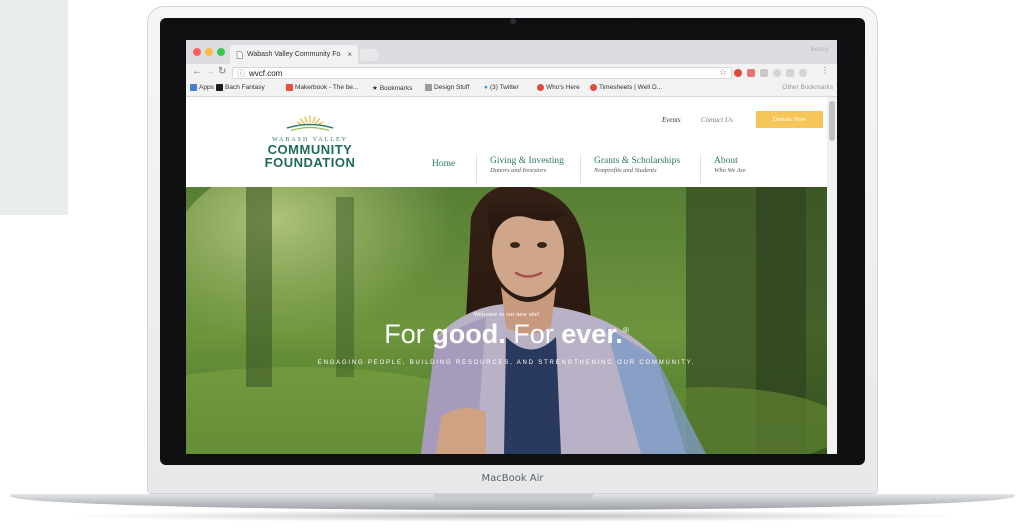 The width and height of the screenshot is (1025, 531). I want to click on sunrise-logo-icon, so click(310, 123).